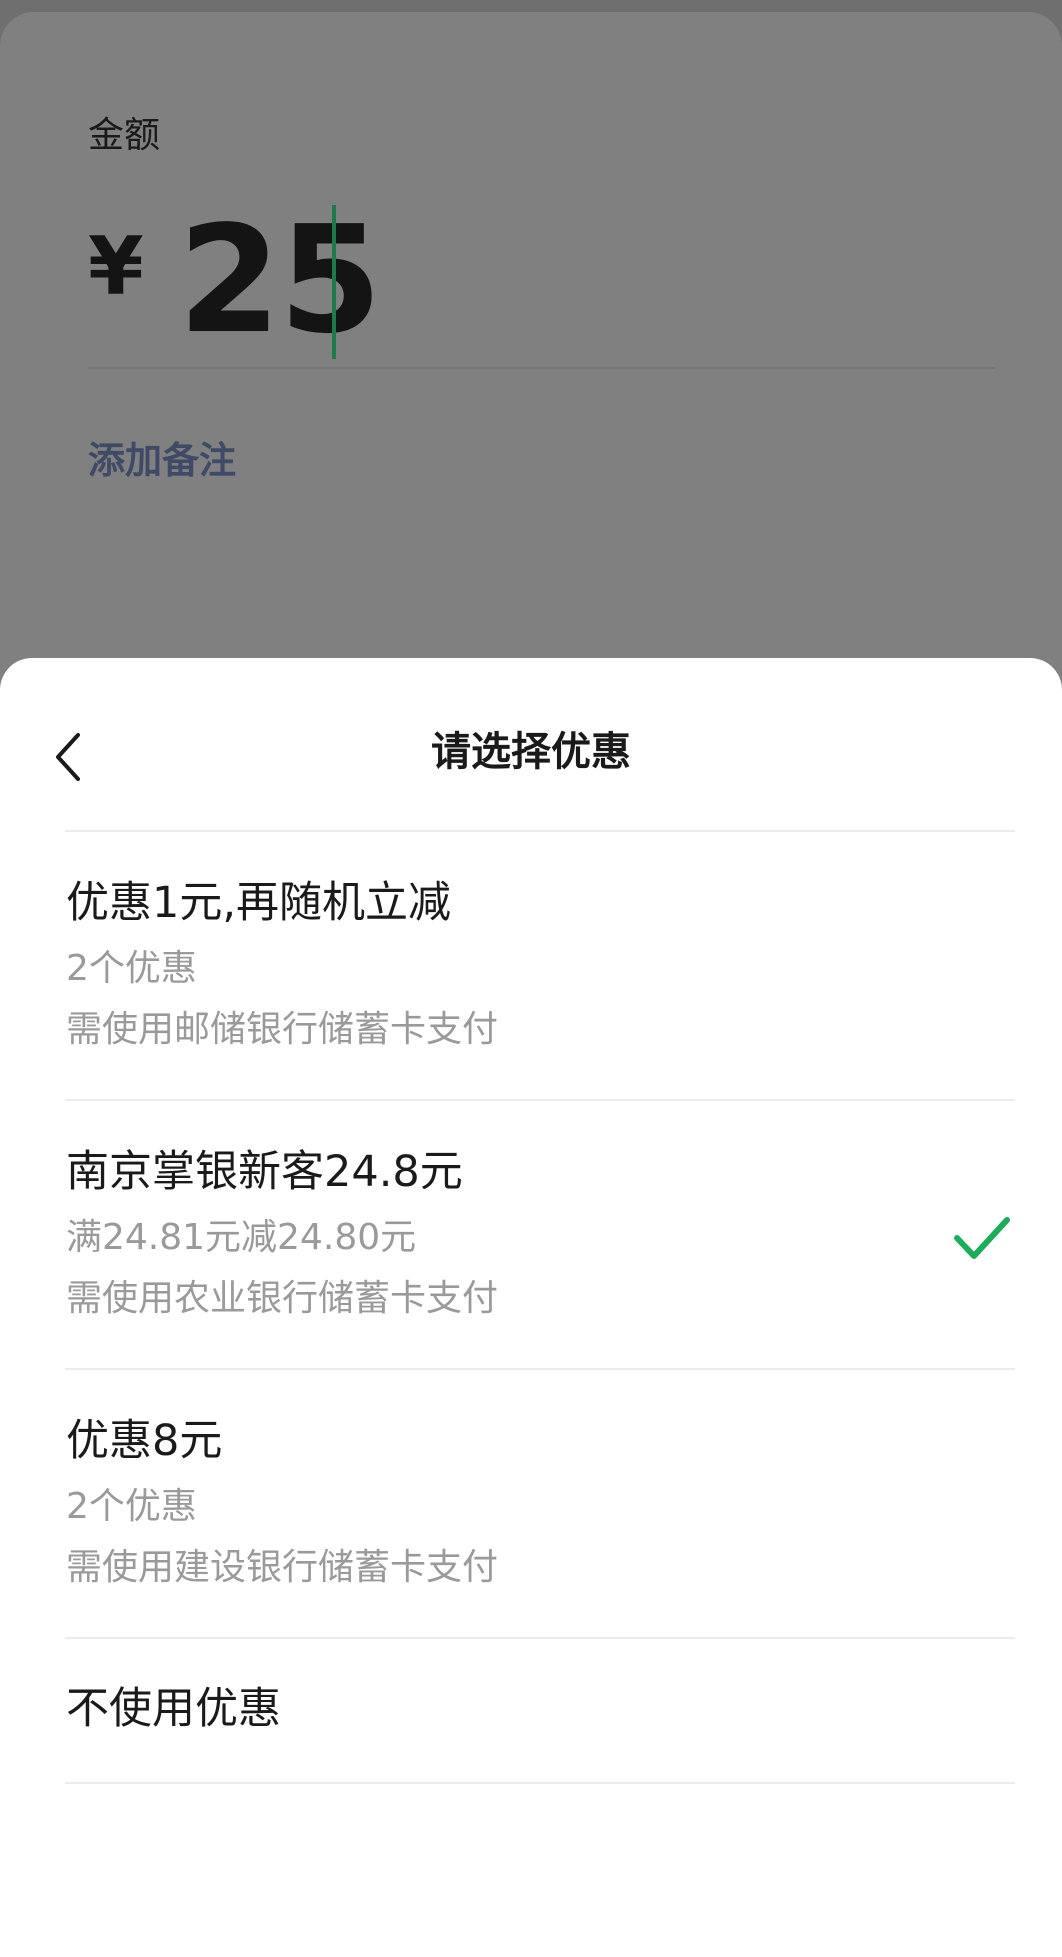 The width and height of the screenshot is (1062, 1957). What do you see at coordinates (173, 1709) in the screenshot?
I see `option-title: 不使用优惠` at bounding box center [173, 1709].